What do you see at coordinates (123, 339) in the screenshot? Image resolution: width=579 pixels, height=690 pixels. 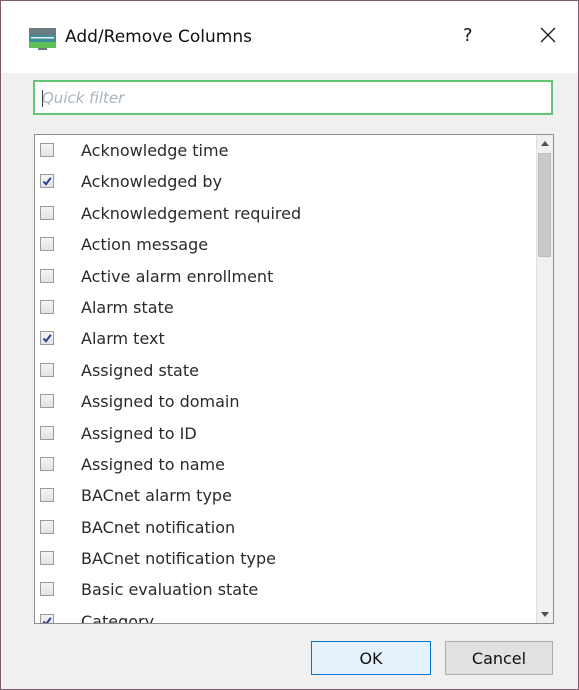 I see `column-label: Alarm text` at bounding box center [123, 339].